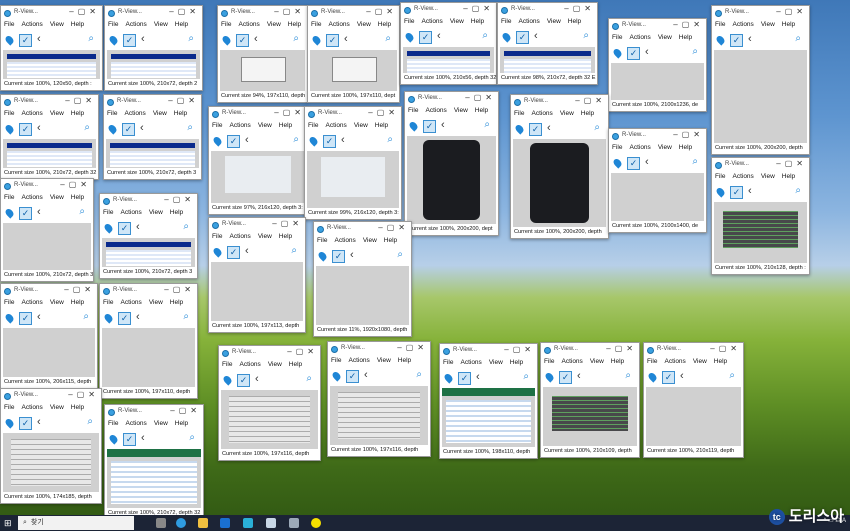 This screenshot has width=850, height=531. What do you see at coordinates (225, 523) in the screenshot?
I see `mail-icon` at bounding box center [225, 523].